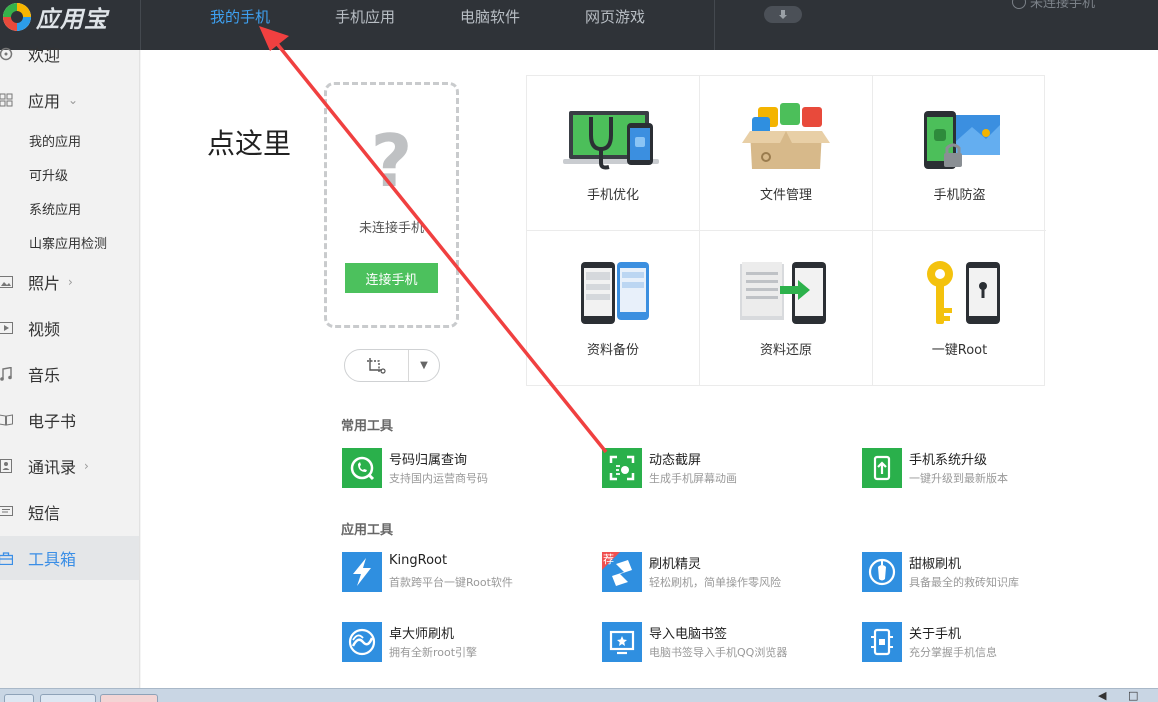  What do you see at coordinates (718, 652) in the screenshot?
I see `tool-desc: 电脑书签导入手机QQ浏览器` at bounding box center [718, 652].